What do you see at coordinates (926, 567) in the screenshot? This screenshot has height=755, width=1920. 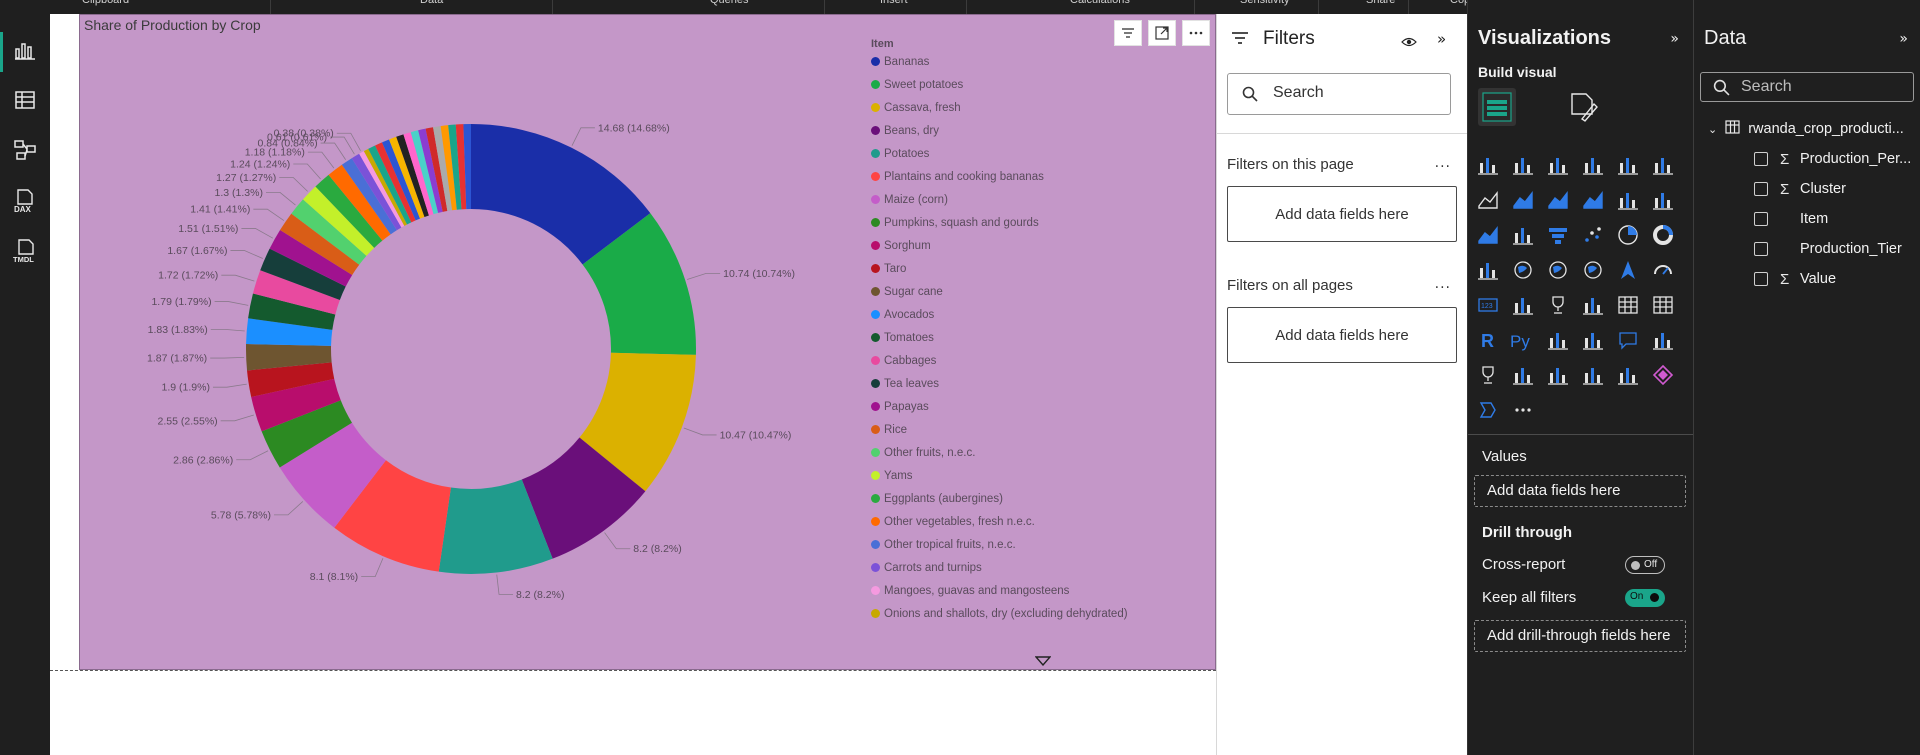 I see `legend-item: Carrots and turnips` at bounding box center [926, 567].